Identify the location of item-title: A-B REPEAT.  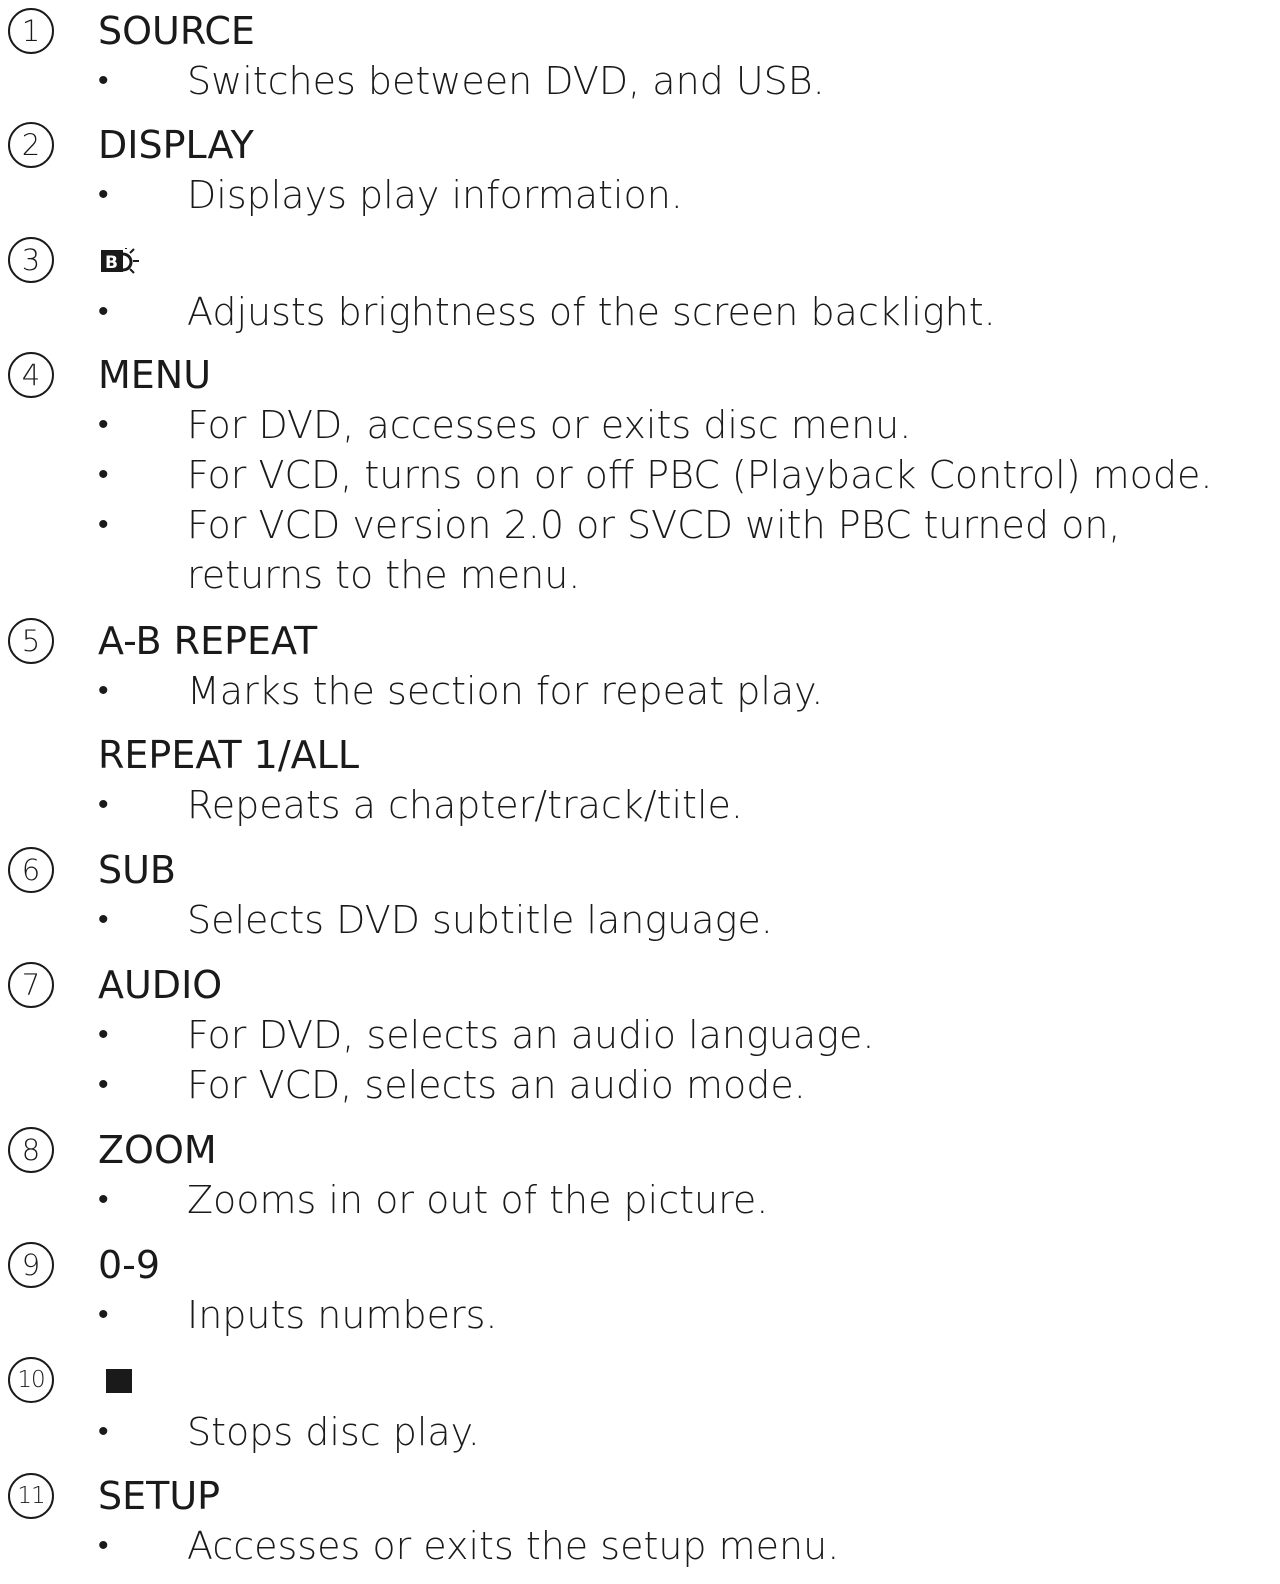
(208, 641).